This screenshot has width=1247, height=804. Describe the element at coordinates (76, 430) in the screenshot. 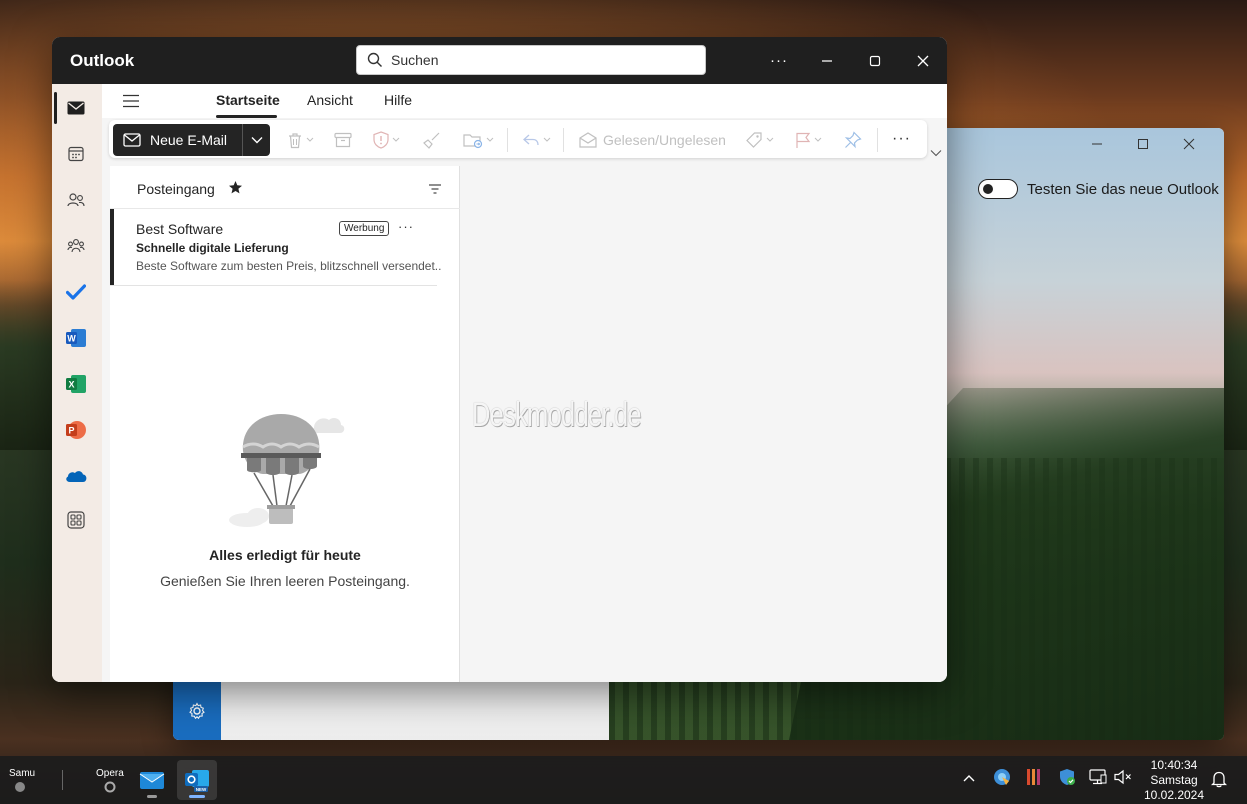

I see `powerpoint-icon: P` at that location.